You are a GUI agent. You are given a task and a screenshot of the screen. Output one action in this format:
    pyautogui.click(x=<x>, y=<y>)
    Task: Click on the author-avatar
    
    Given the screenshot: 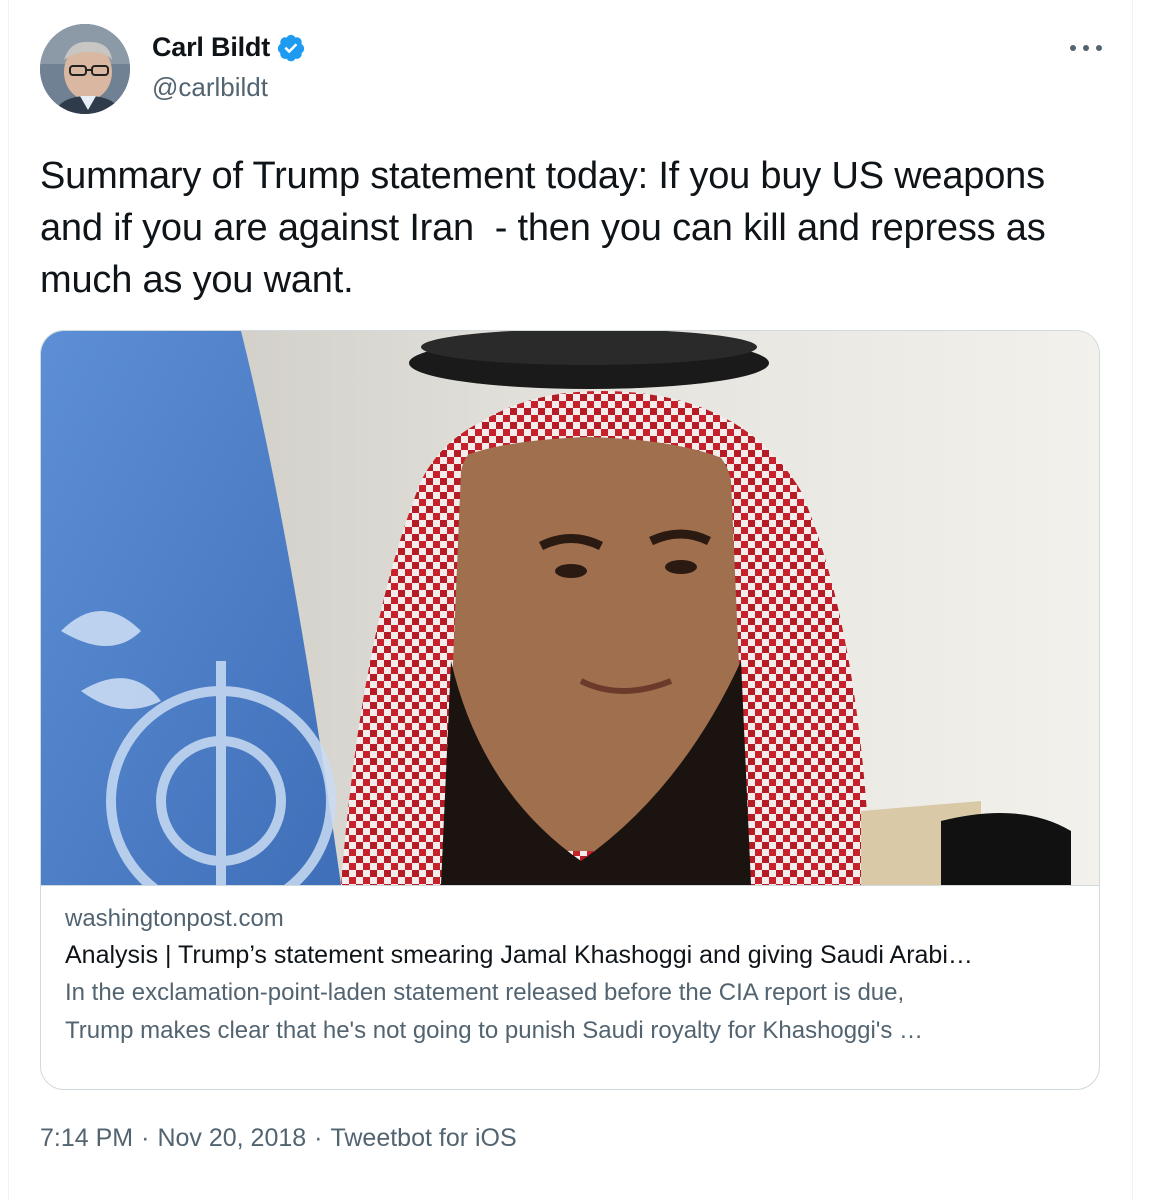 What is the action you would take?
    pyautogui.click(x=85, y=69)
    